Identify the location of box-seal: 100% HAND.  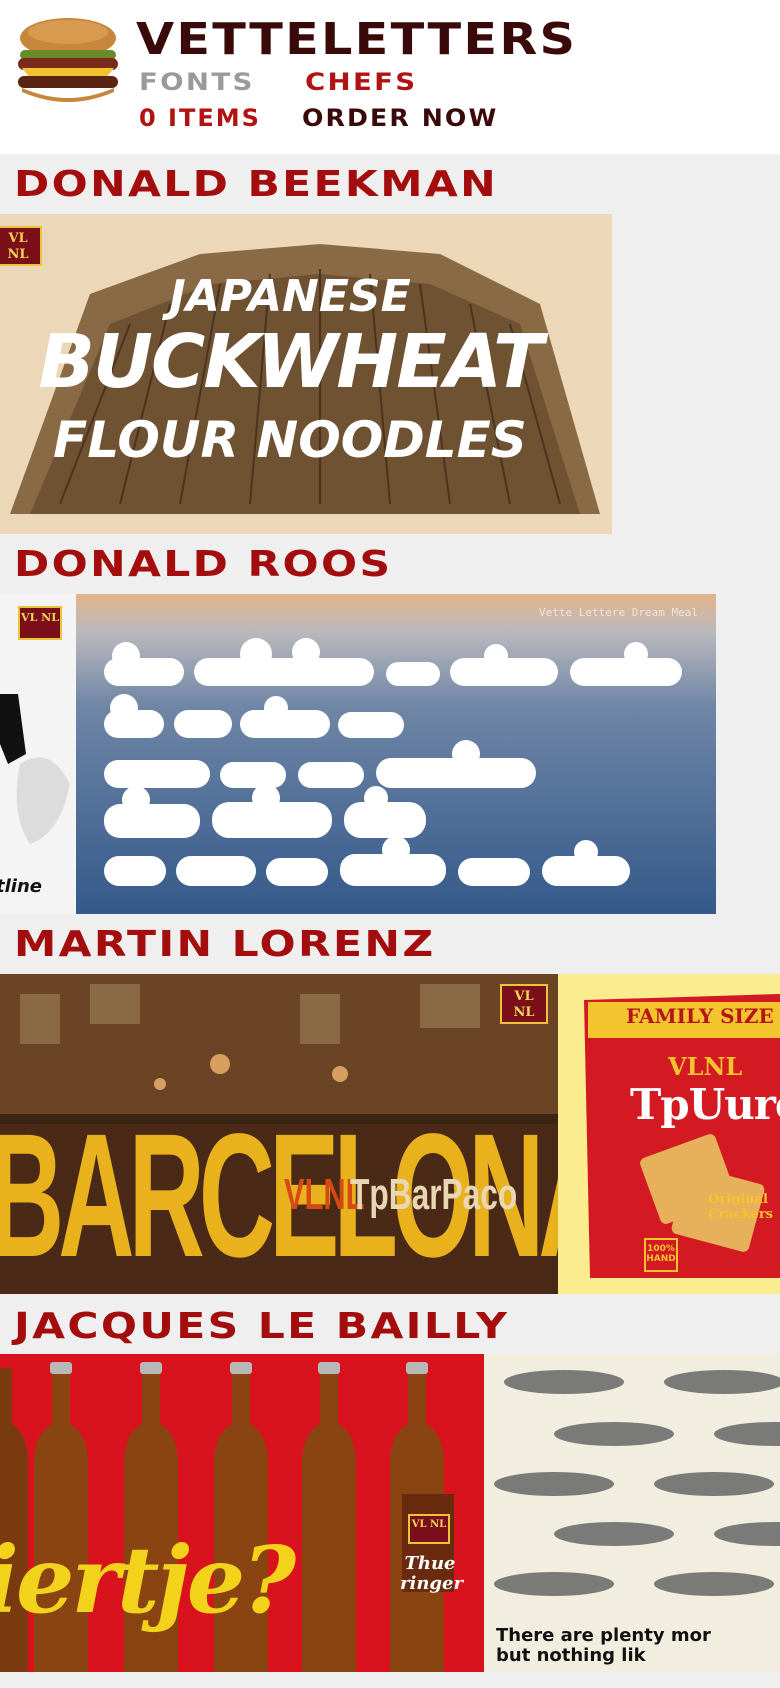
(661, 1255).